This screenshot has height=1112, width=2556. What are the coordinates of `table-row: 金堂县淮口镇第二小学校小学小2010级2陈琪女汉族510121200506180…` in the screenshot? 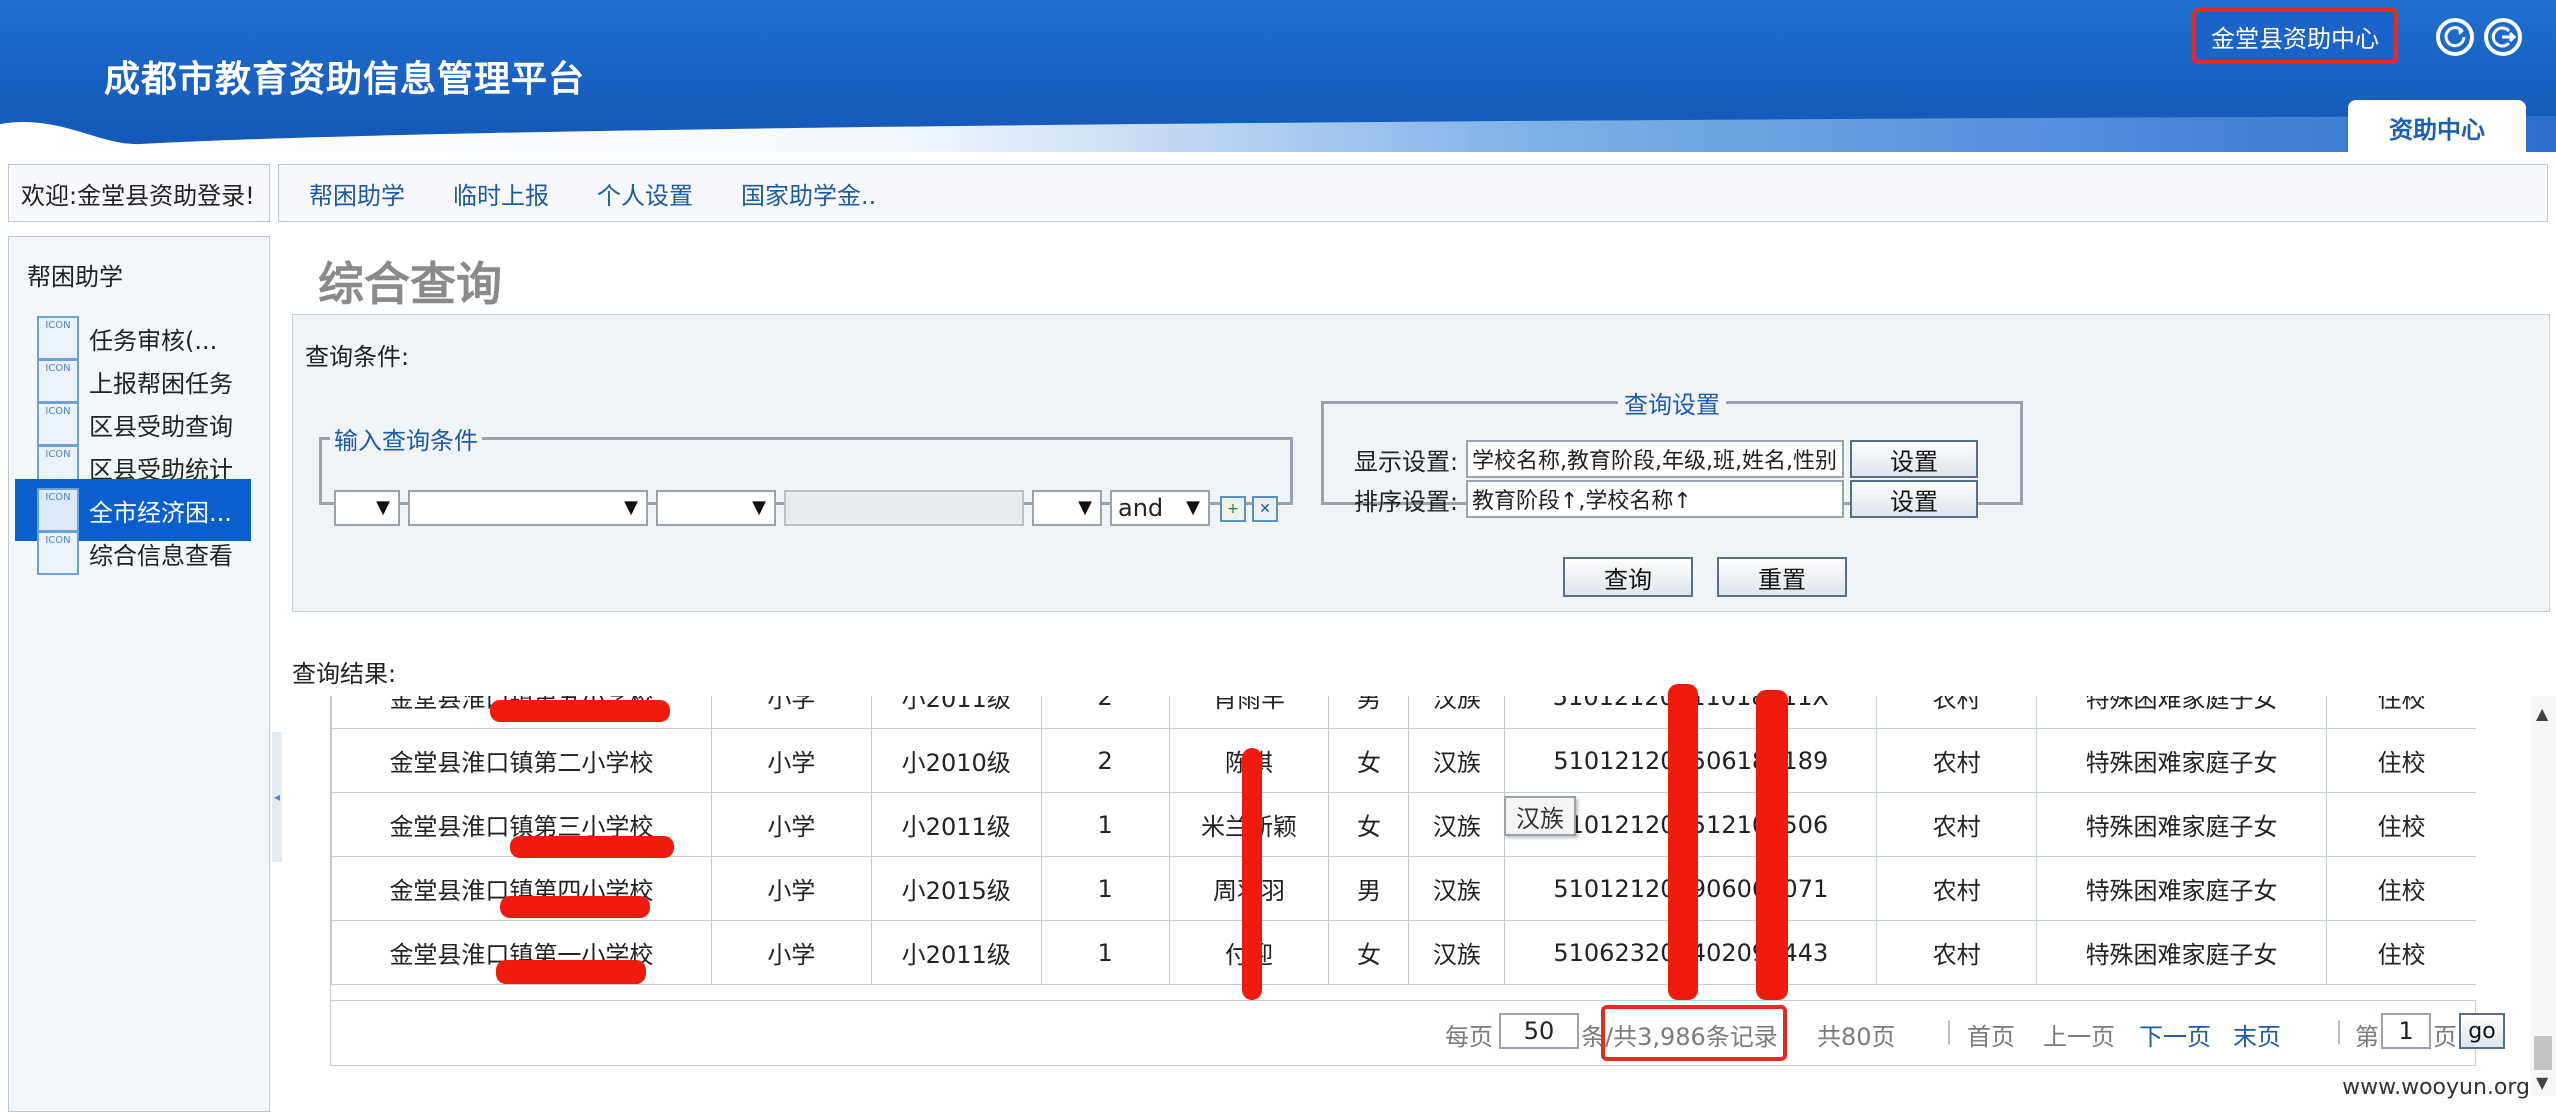 It's located at (1403, 760).